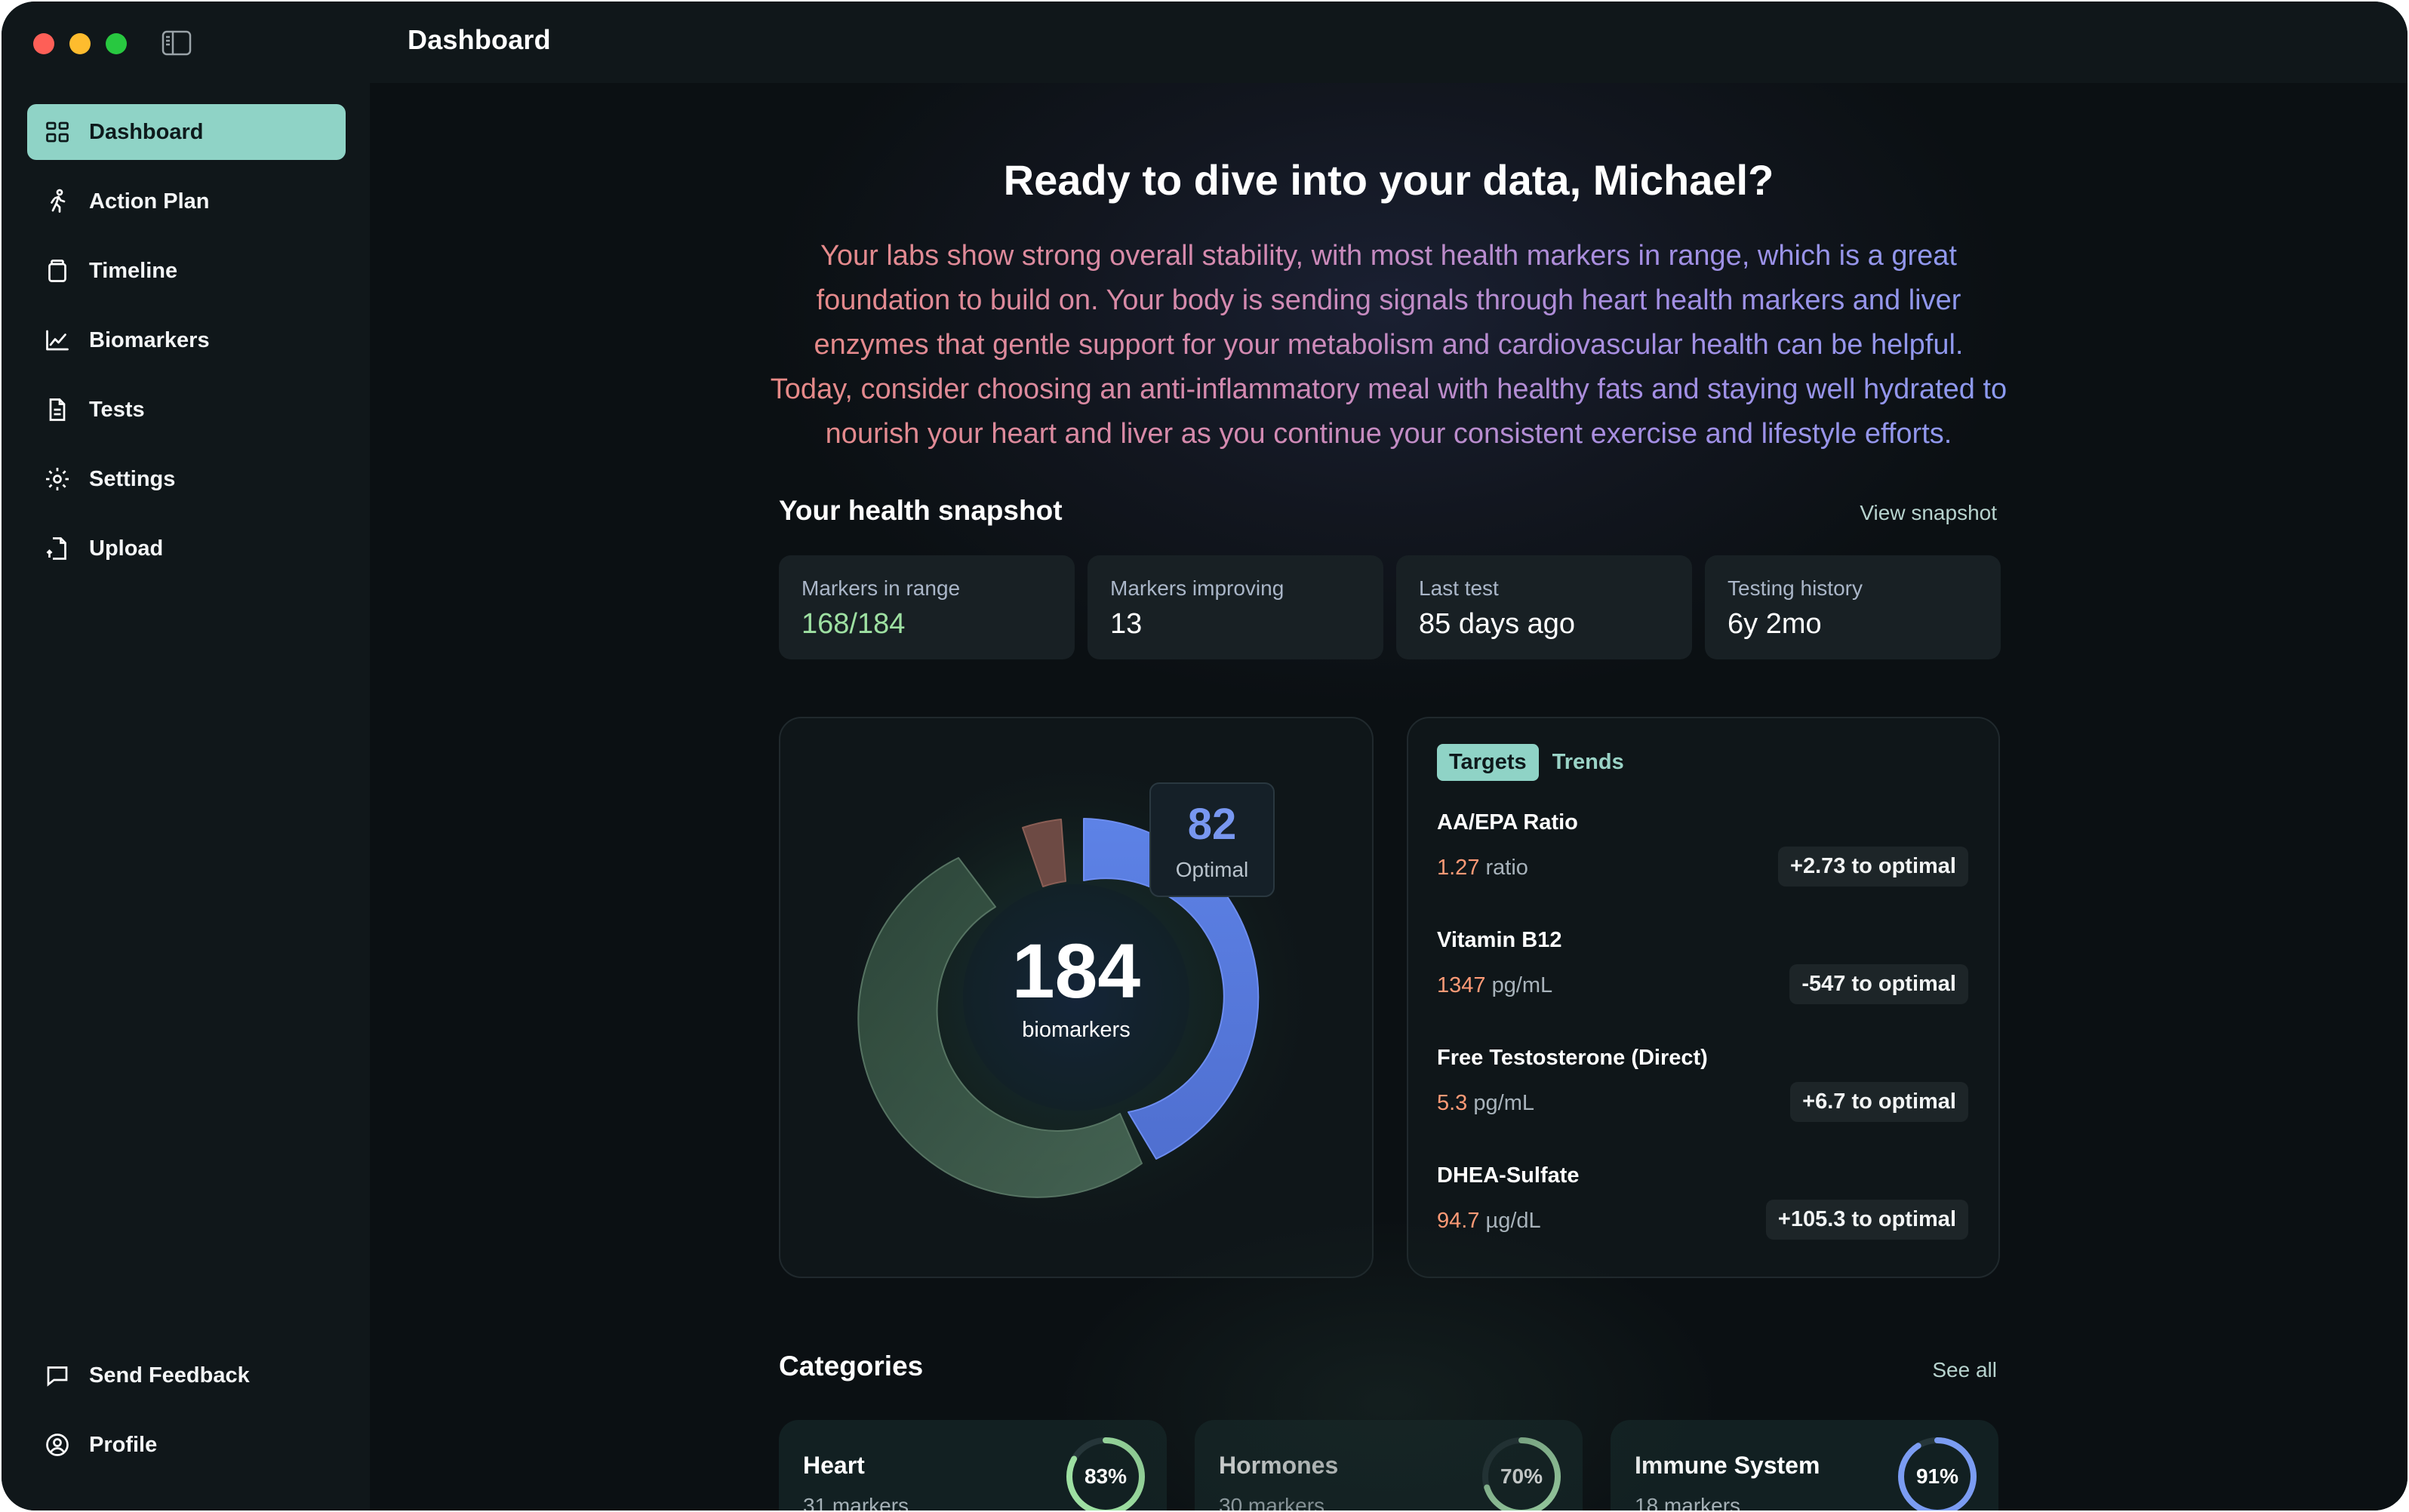  Describe the element at coordinates (1879, 1102) in the screenshot. I see `target-delta-badge: +6.7 to optimal` at that location.